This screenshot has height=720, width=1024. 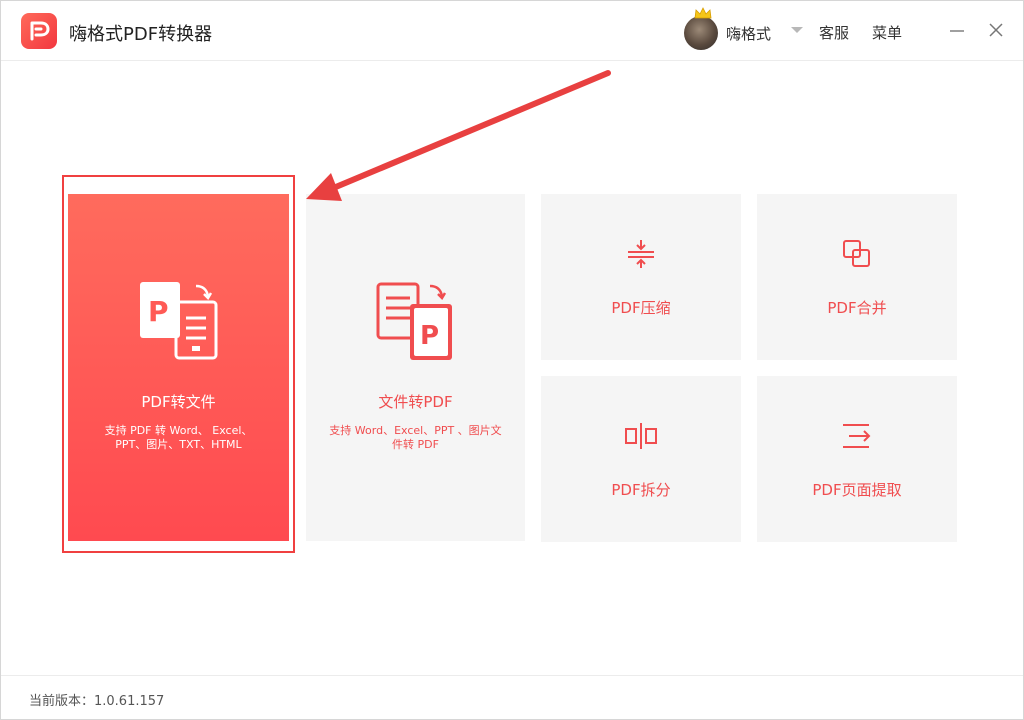 What do you see at coordinates (179, 321) in the screenshot?
I see `pdf-to-file-icon: P` at bounding box center [179, 321].